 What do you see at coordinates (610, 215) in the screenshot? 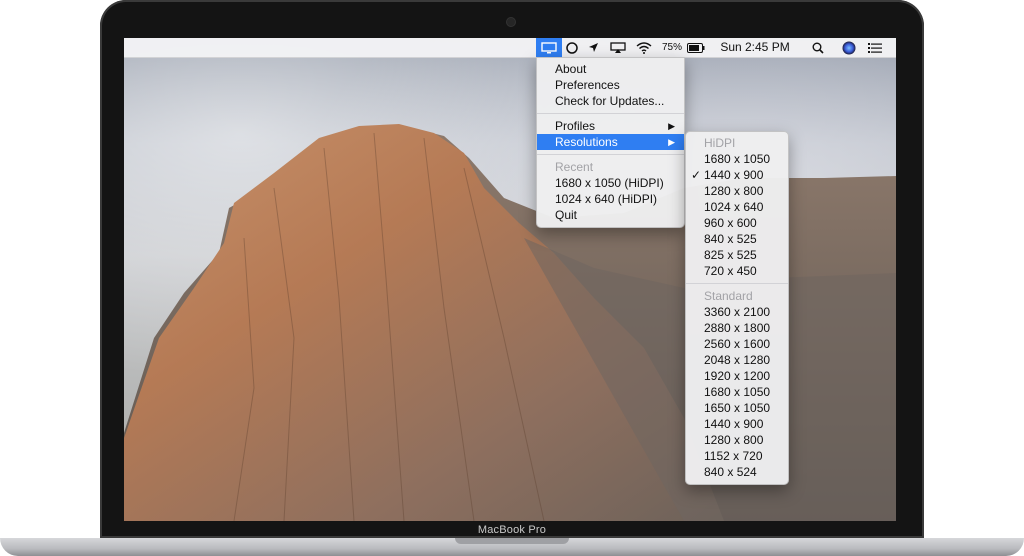
I see `menu-item-quit: Quit` at bounding box center [610, 215].